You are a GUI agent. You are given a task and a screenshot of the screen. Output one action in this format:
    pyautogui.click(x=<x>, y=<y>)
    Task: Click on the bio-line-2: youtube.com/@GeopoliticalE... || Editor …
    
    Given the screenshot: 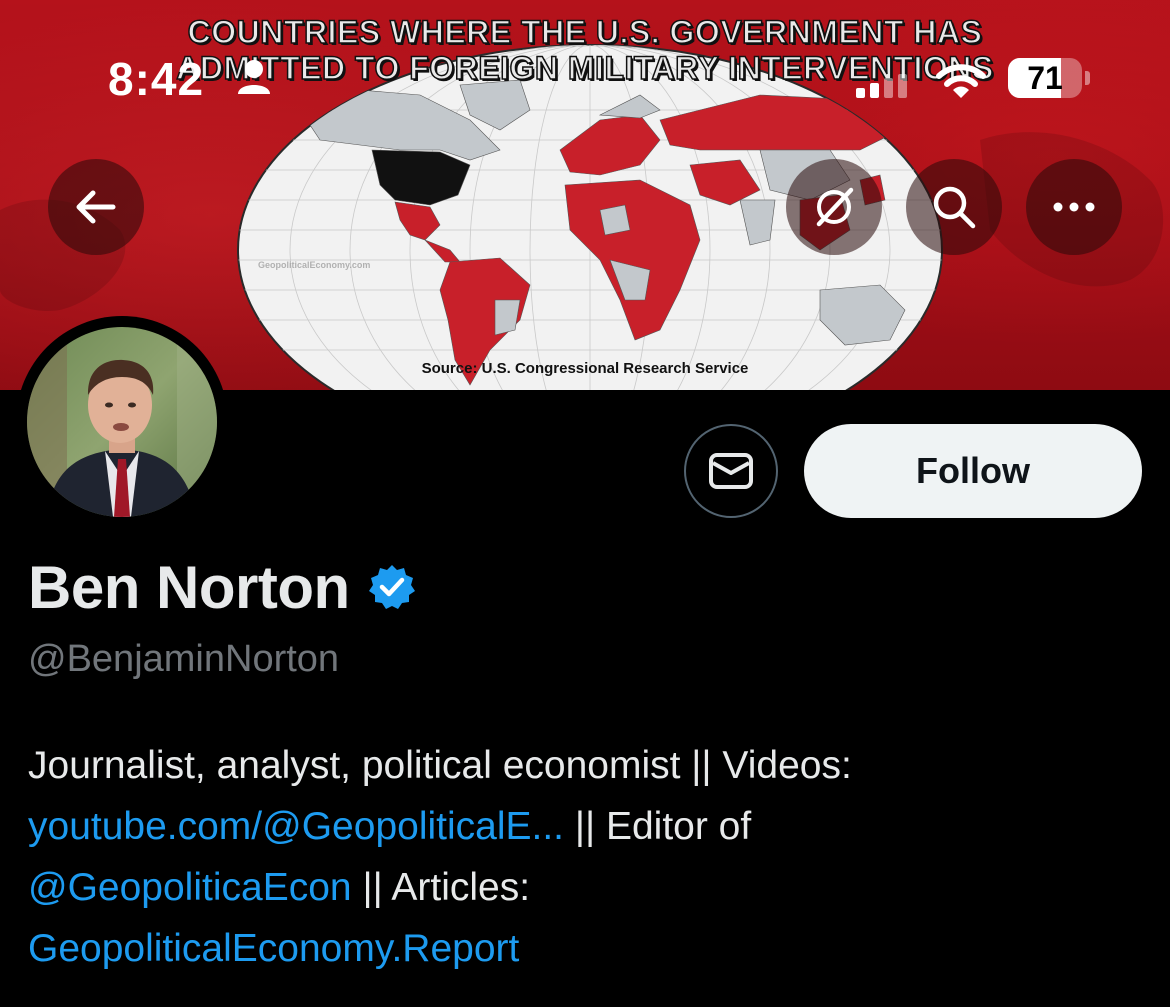 What is the action you would take?
    pyautogui.click(x=588, y=826)
    